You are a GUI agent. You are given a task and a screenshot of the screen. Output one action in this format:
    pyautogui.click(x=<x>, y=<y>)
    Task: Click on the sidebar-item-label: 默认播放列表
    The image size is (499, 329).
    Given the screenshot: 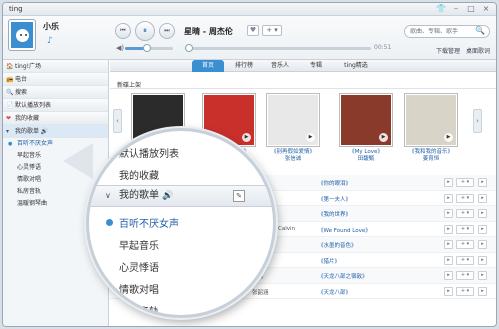 What is the action you would take?
    pyautogui.click(x=33, y=105)
    